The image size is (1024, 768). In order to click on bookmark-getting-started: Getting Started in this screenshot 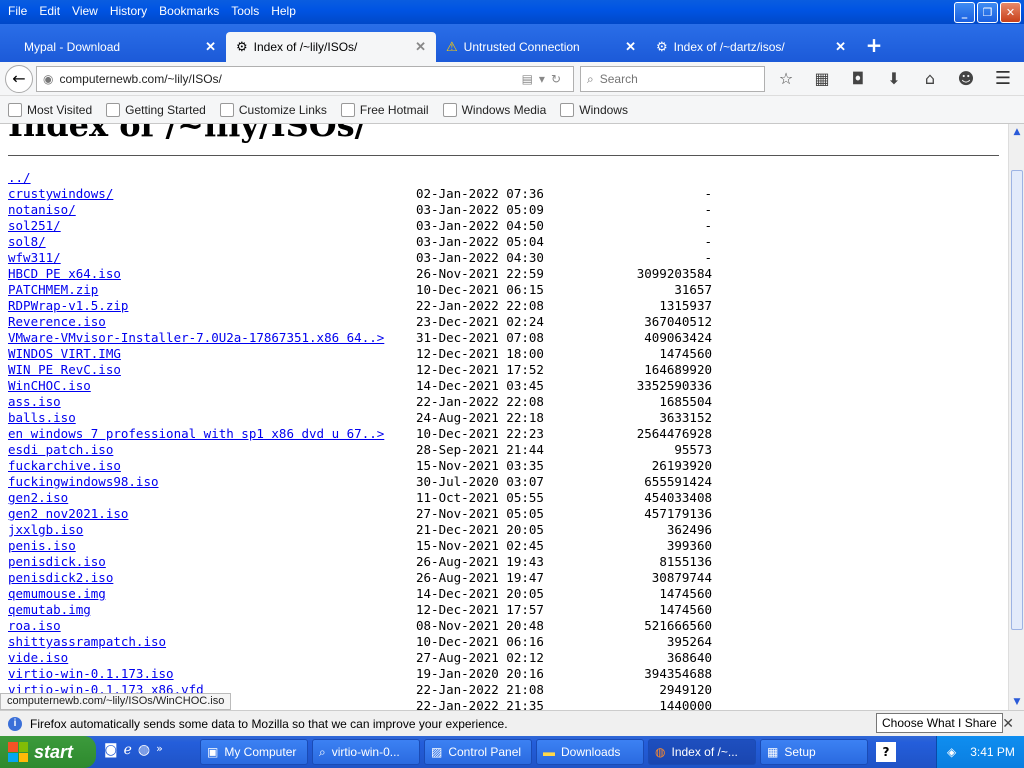, I will do `click(156, 109)`.